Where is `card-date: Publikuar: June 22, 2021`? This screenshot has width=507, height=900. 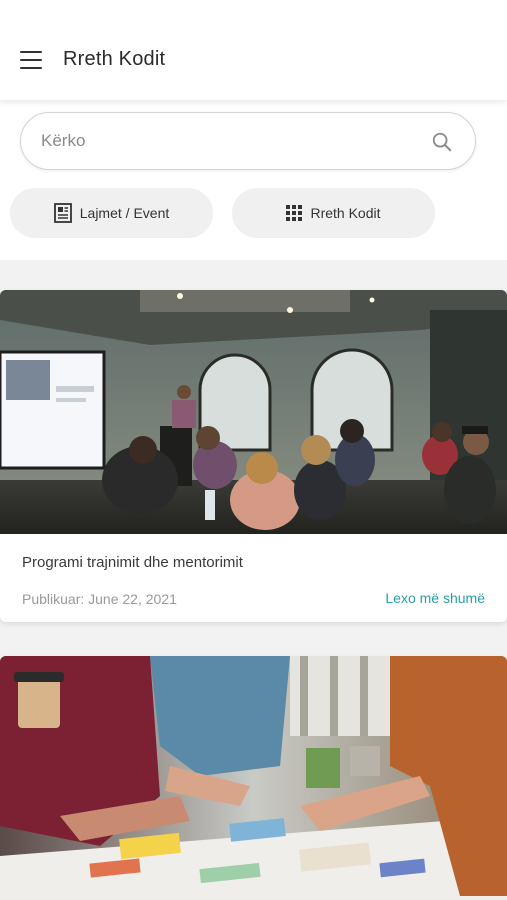 card-date: Publikuar: June 22, 2021 is located at coordinates (99, 599).